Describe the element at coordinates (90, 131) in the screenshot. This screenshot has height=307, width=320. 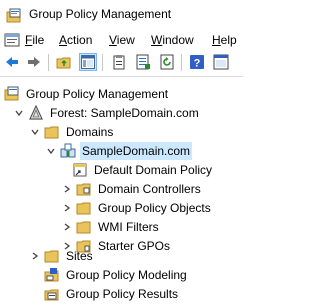
I see `tree-label: Domains` at that location.